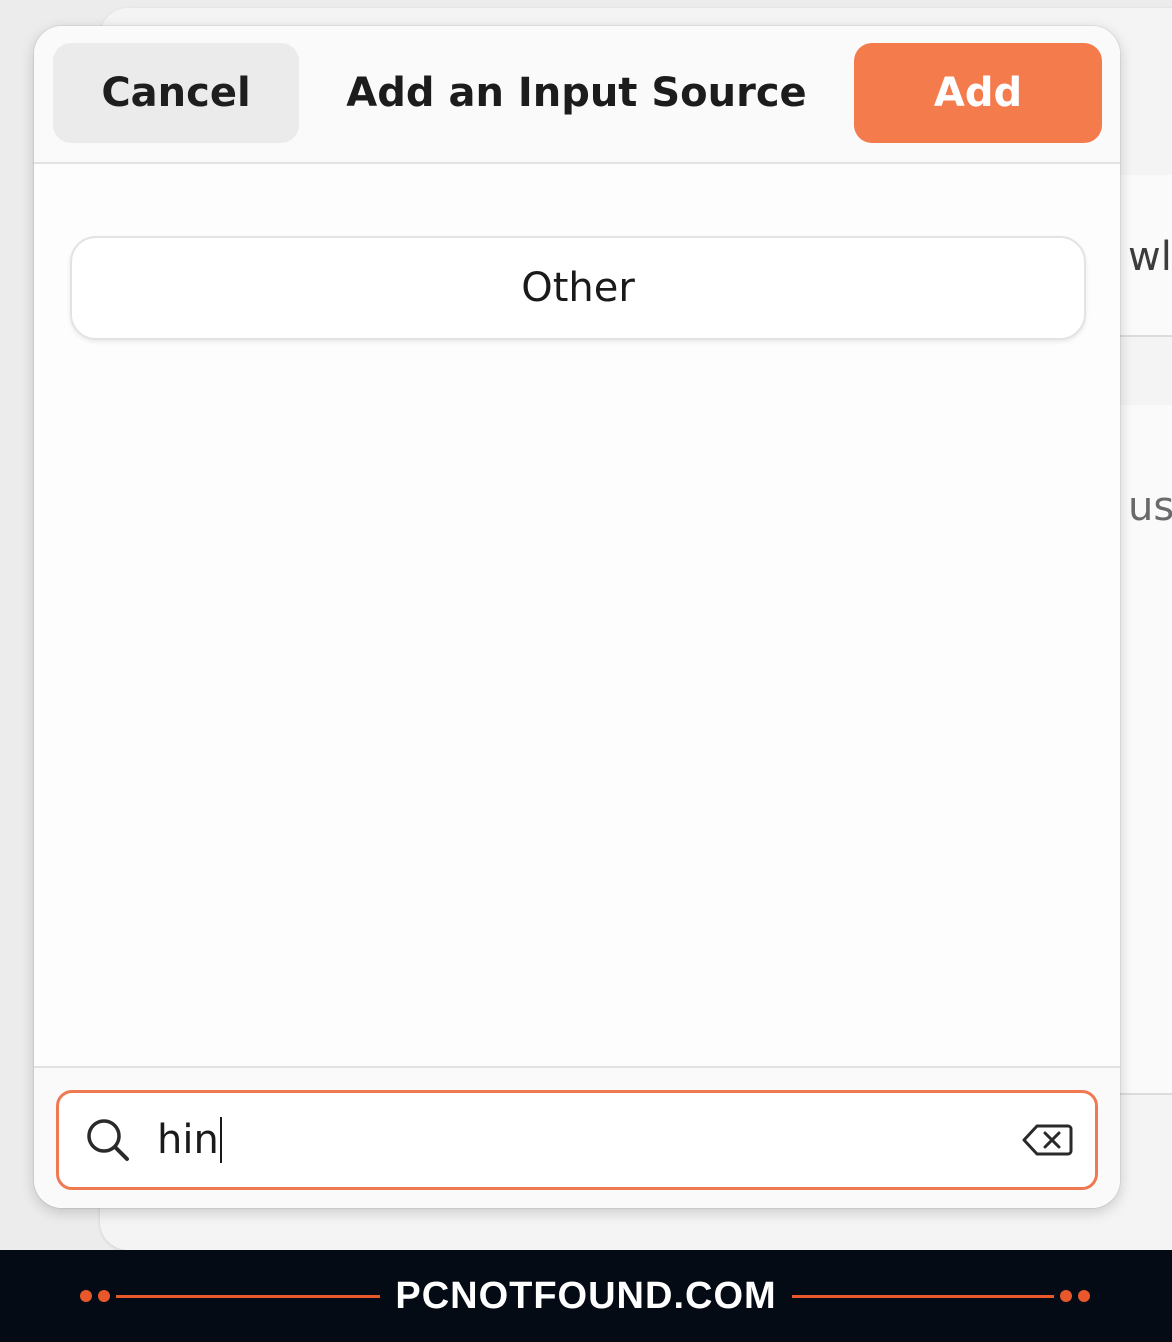 The image size is (1172, 1342). Describe the element at coordinates (578, 288) in the screenshot. I see `list-item-other: Other` at that location.